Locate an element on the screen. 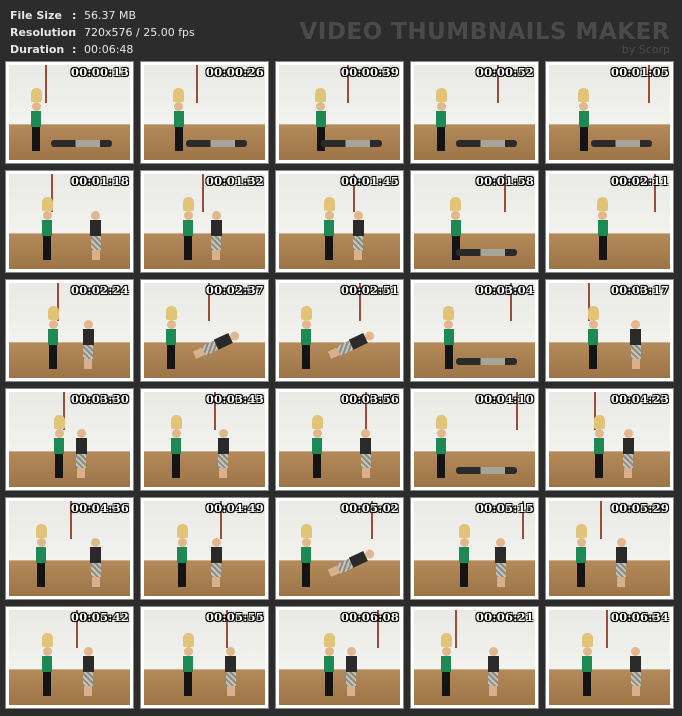 The height and width of the screenshot is (716, 682). thumbnail-frame: 00:03:43 is located at coordinates (204, 439).